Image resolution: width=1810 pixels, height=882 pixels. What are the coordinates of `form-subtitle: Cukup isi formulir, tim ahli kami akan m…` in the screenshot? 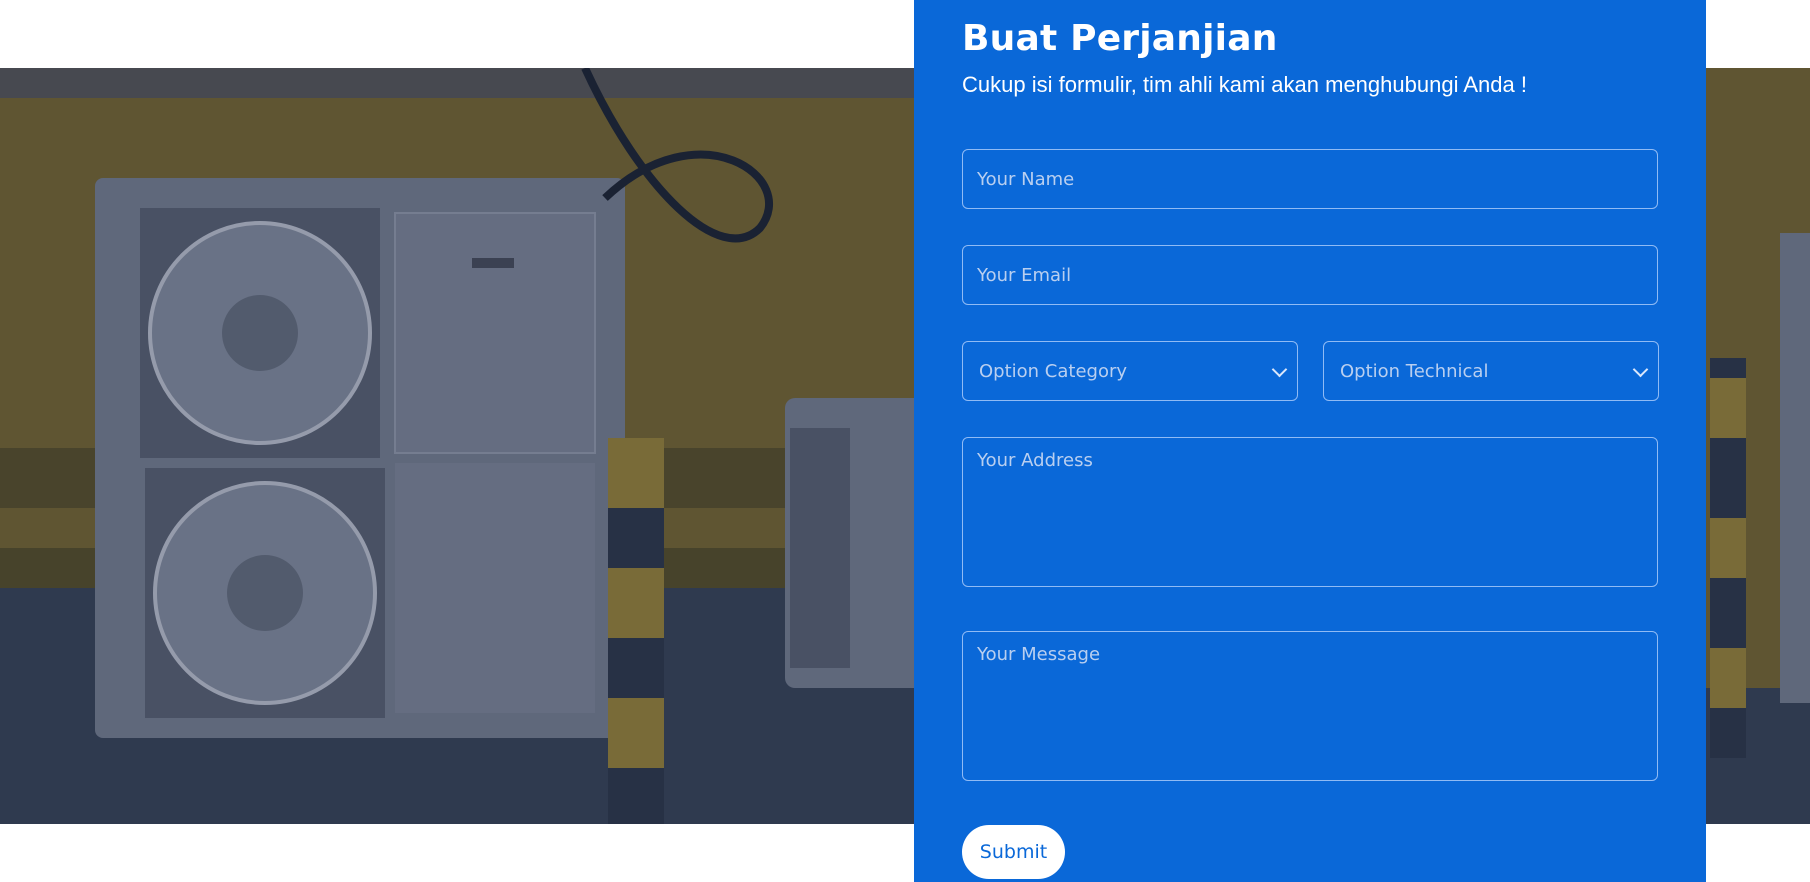 It's located at (1244, 84).